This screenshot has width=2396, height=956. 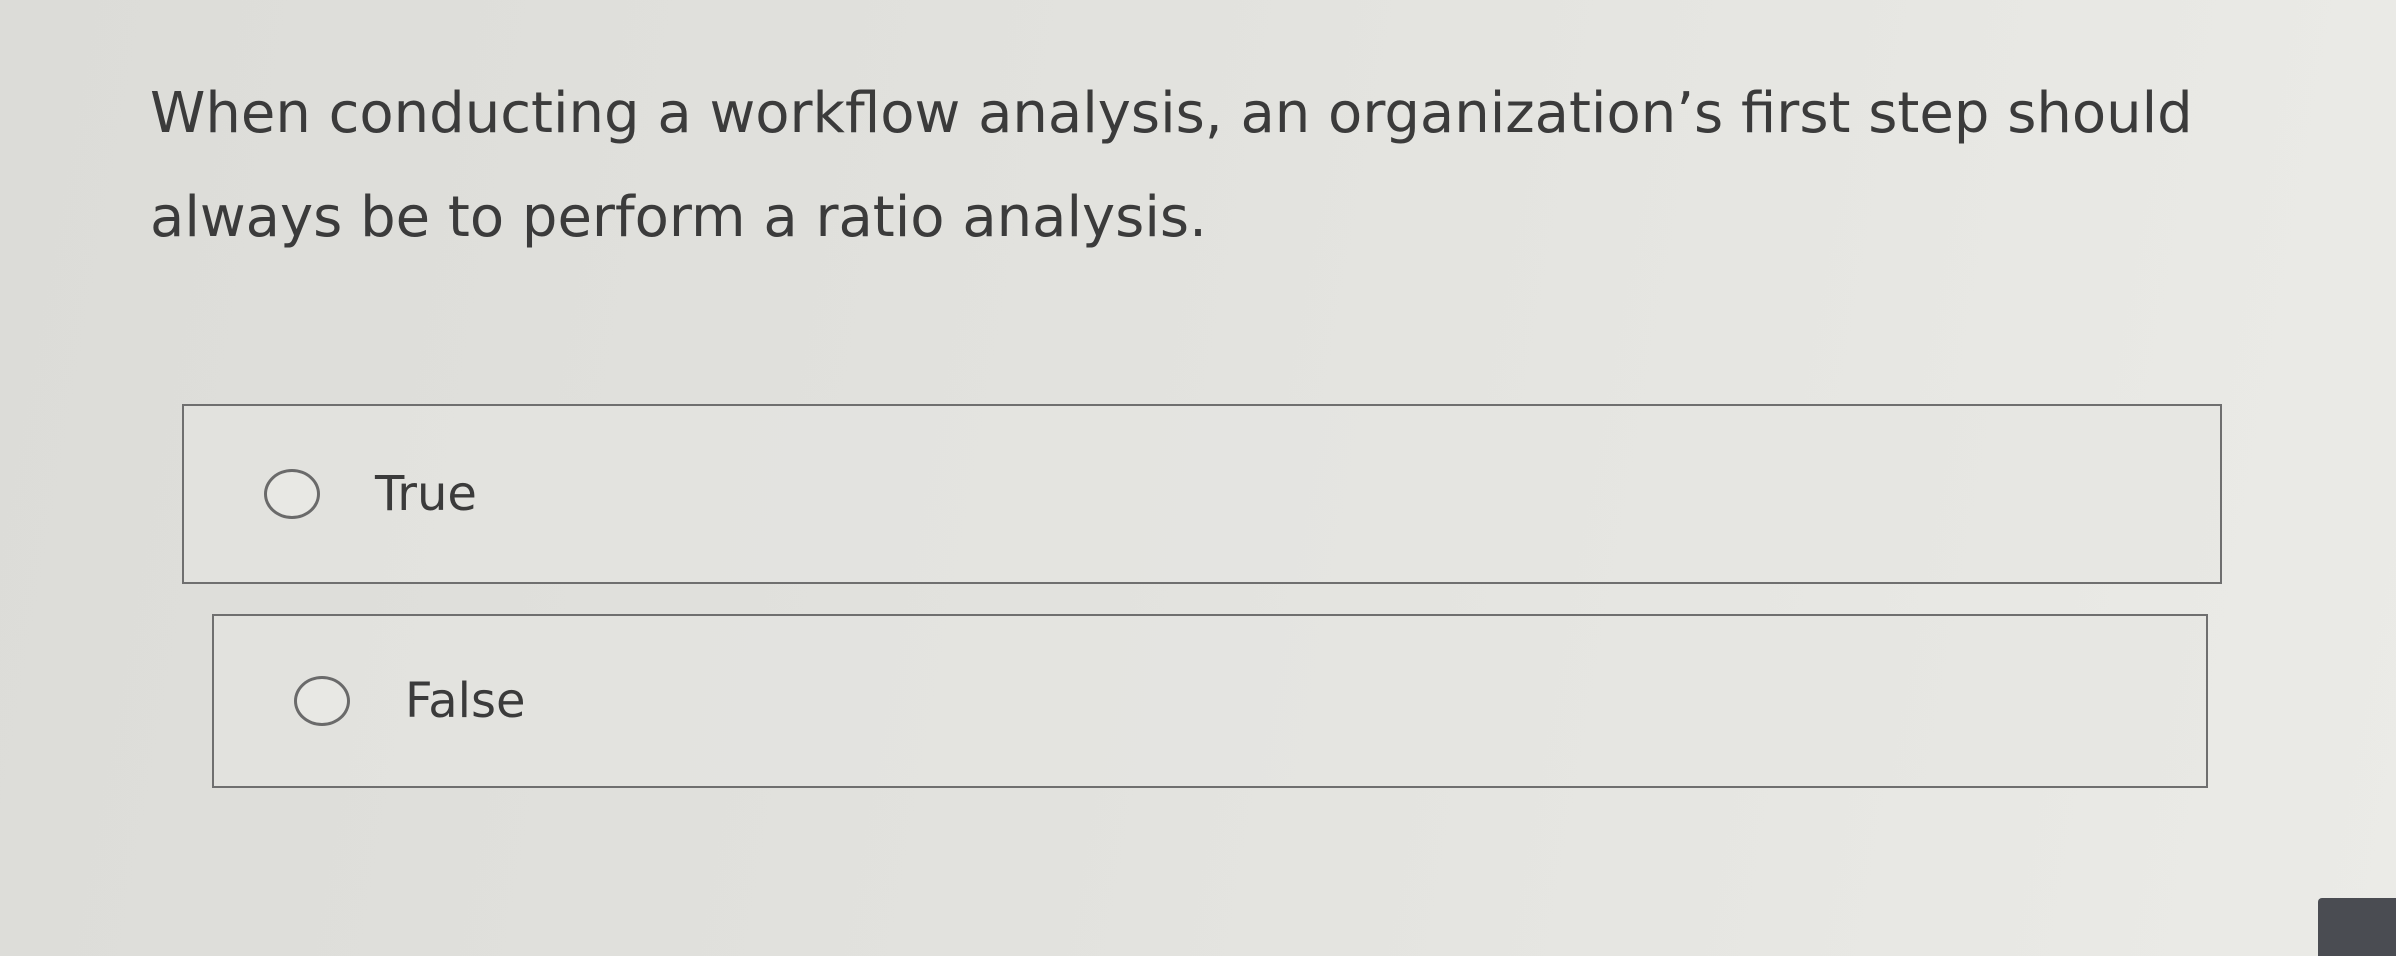 I want to click on radio-button-true, so click(x=292, y=494).